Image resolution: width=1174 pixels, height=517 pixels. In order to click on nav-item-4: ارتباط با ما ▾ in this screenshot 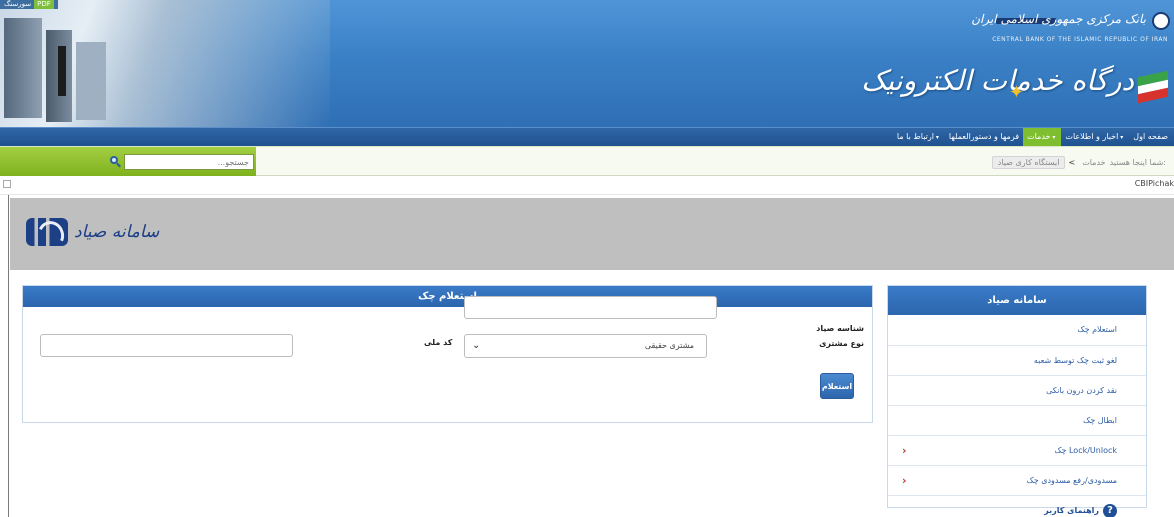, I will do `click(919, 137)`.